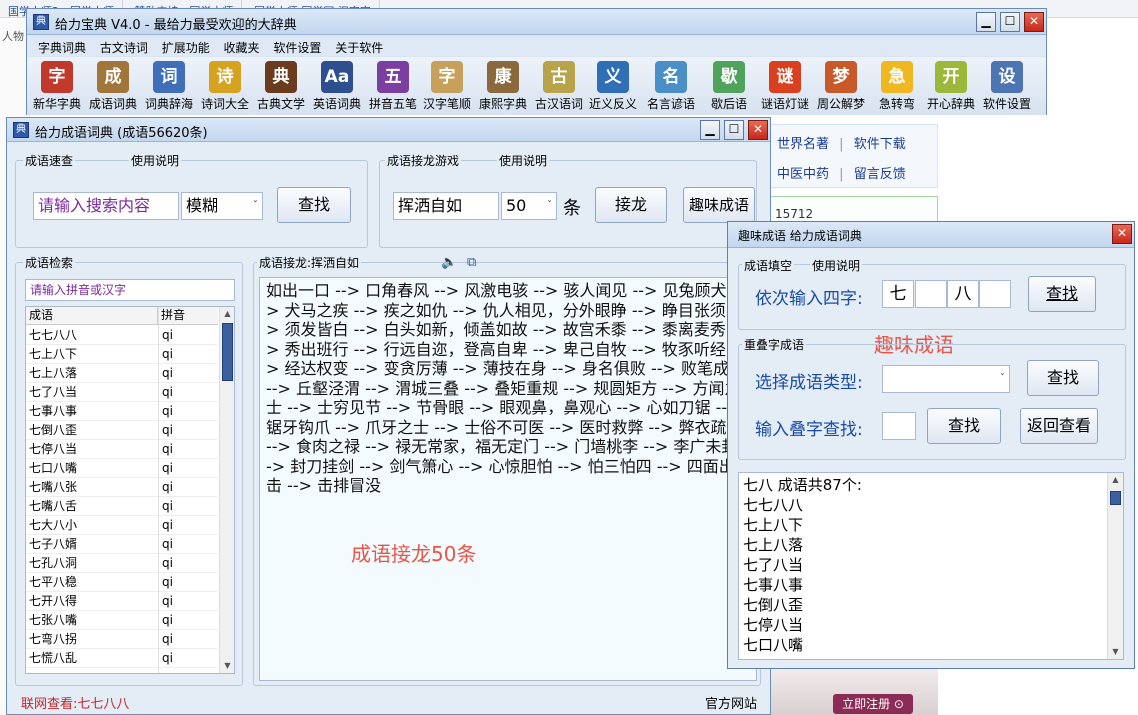 This screenshot has height=715, width=1138. Describe the element at coordinates (93, 392) in the screenshot. I see `table-row: 七了八当` at that location.